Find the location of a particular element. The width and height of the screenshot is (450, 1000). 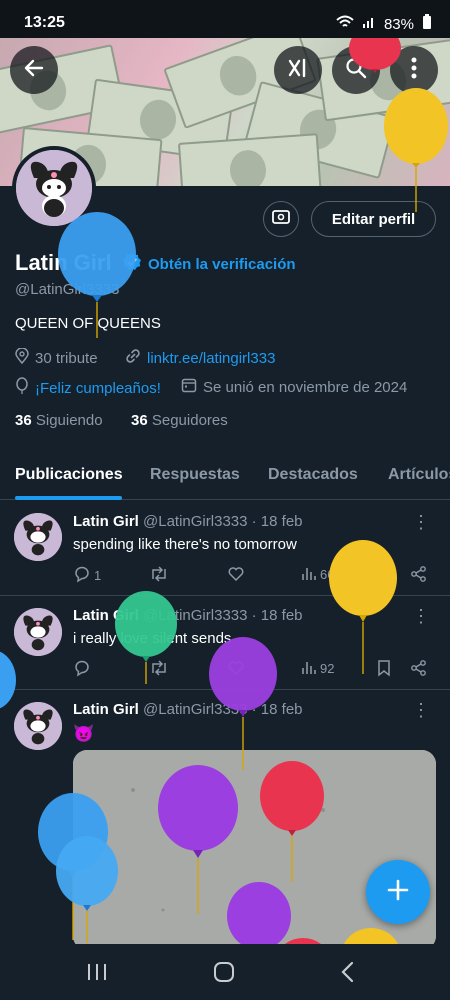

retweet-icon is located at coordinates (159, 575).